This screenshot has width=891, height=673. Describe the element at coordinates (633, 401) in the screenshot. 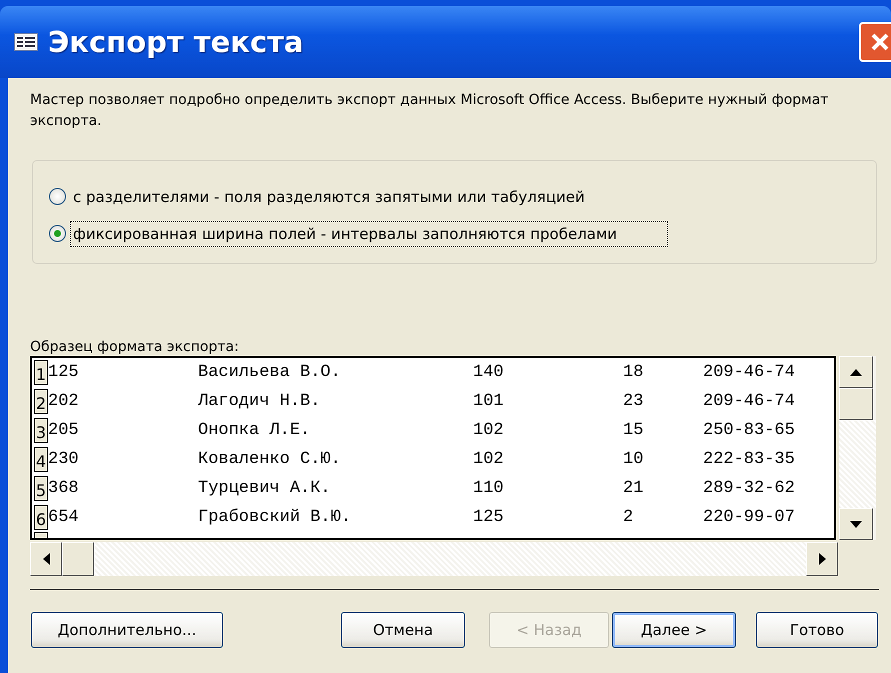

I see `table-cell-text: 23` at that location.